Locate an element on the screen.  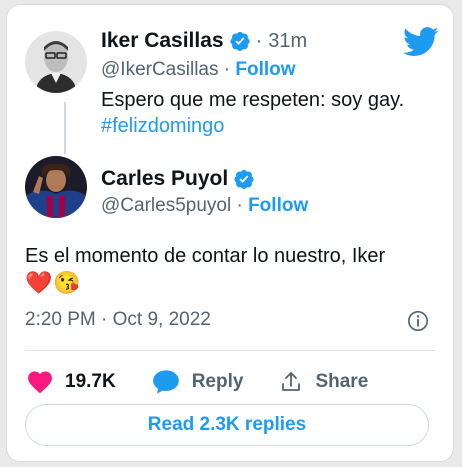
share-label: Share is located at coordinates (342, 381).